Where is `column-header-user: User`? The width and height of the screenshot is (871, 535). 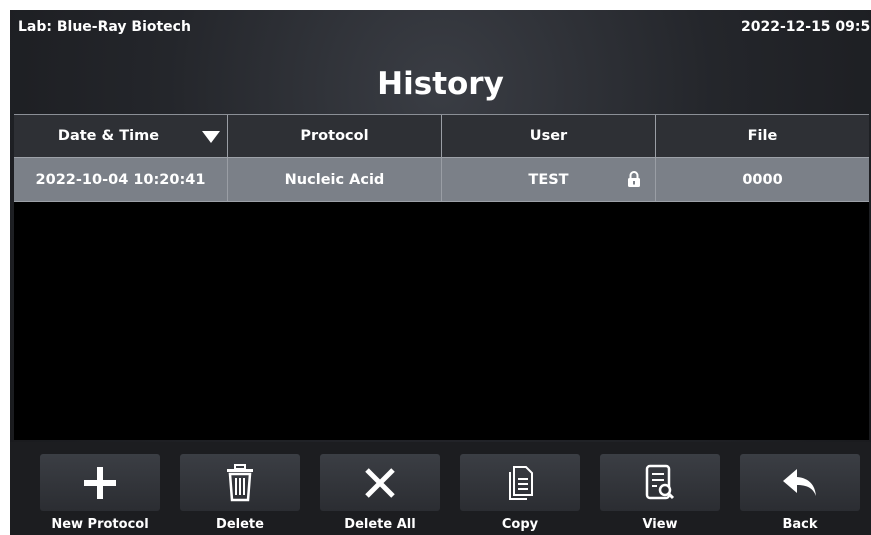
column-header-user: User is located at coordinates (549, 136).